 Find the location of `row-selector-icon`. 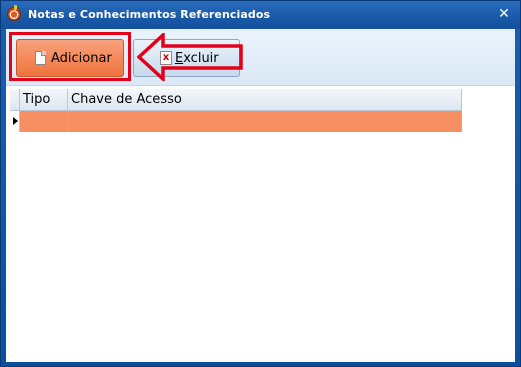

row-selector-icon is located at coordinates (15, 121).